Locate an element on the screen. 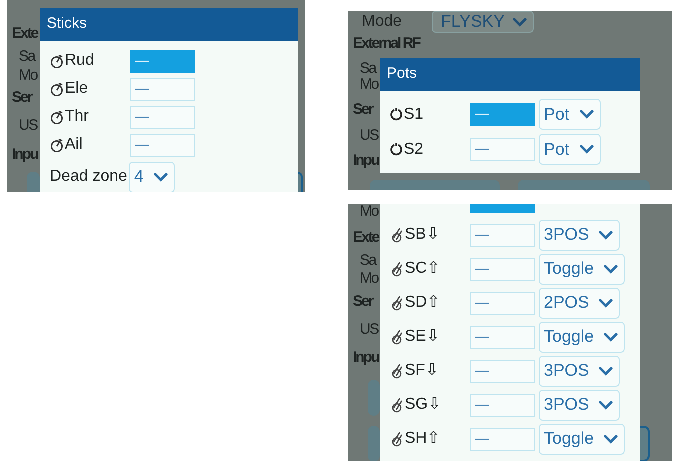 The height and width of the screenshot is (461, 673). input-label: SC⇧ is located at coordinates (422, 269).